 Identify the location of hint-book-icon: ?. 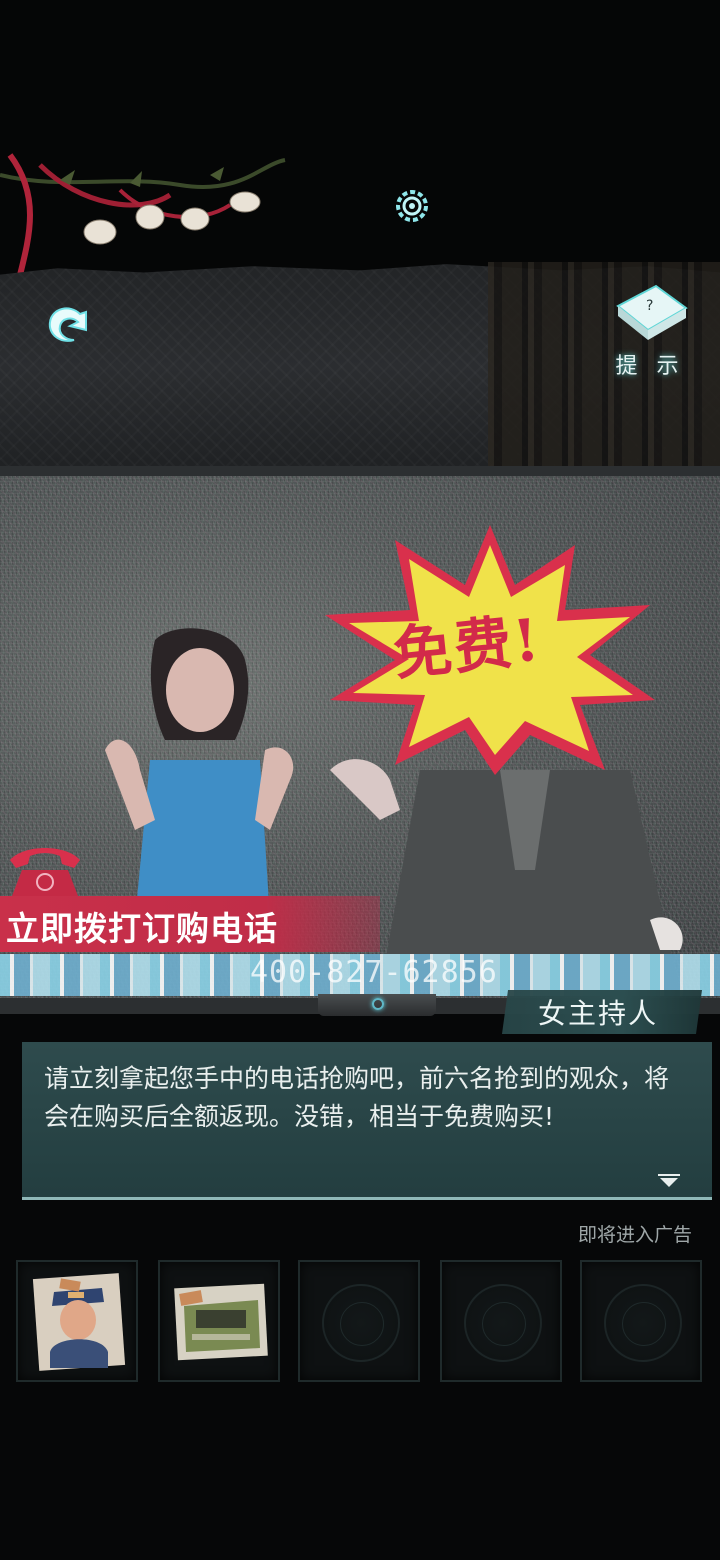
(652, 312).